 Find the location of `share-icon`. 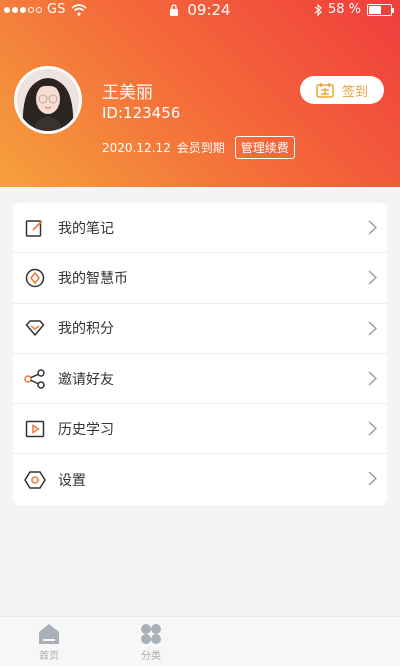

share-icon is located at coordinates (35, 379).